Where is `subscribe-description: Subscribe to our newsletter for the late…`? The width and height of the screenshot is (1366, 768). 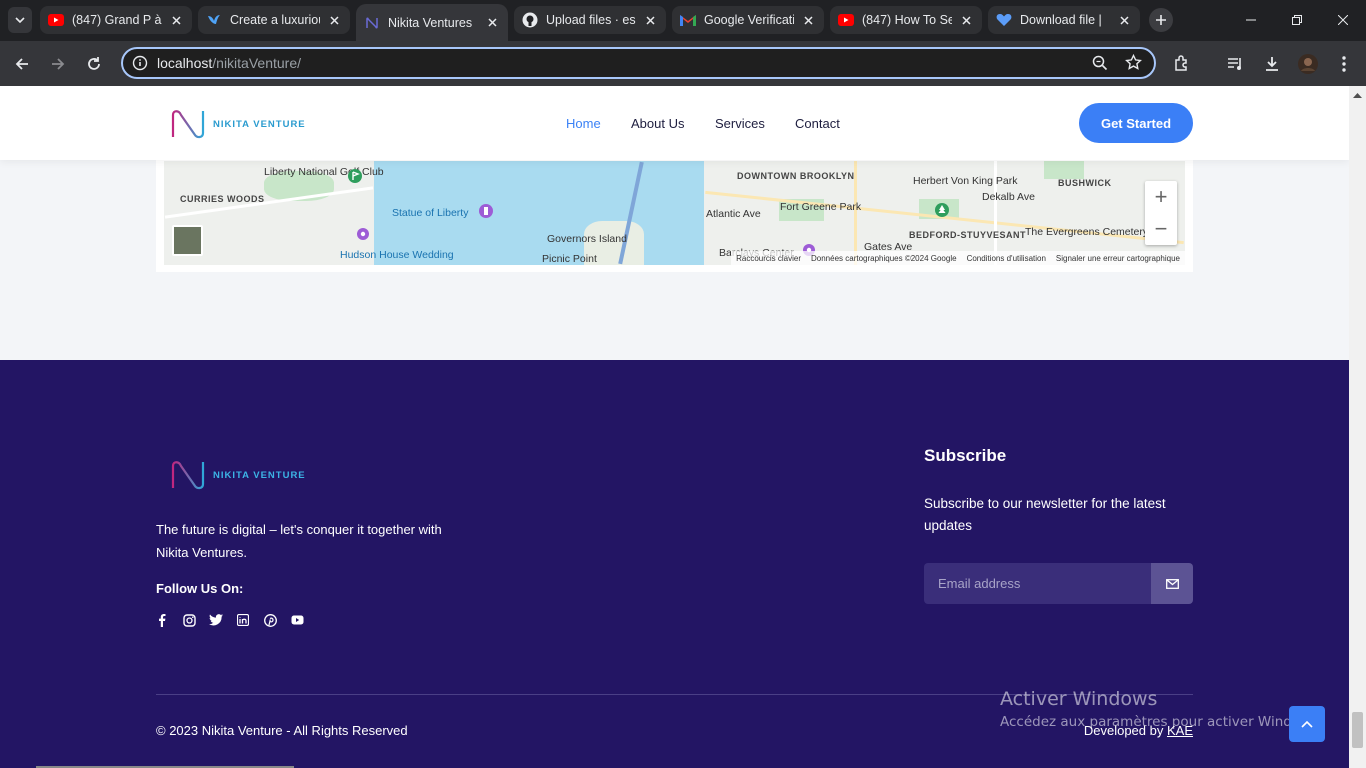
subscribe-description: Subscribe to our newsletter for the late… is located at coordinates (1045, 514).